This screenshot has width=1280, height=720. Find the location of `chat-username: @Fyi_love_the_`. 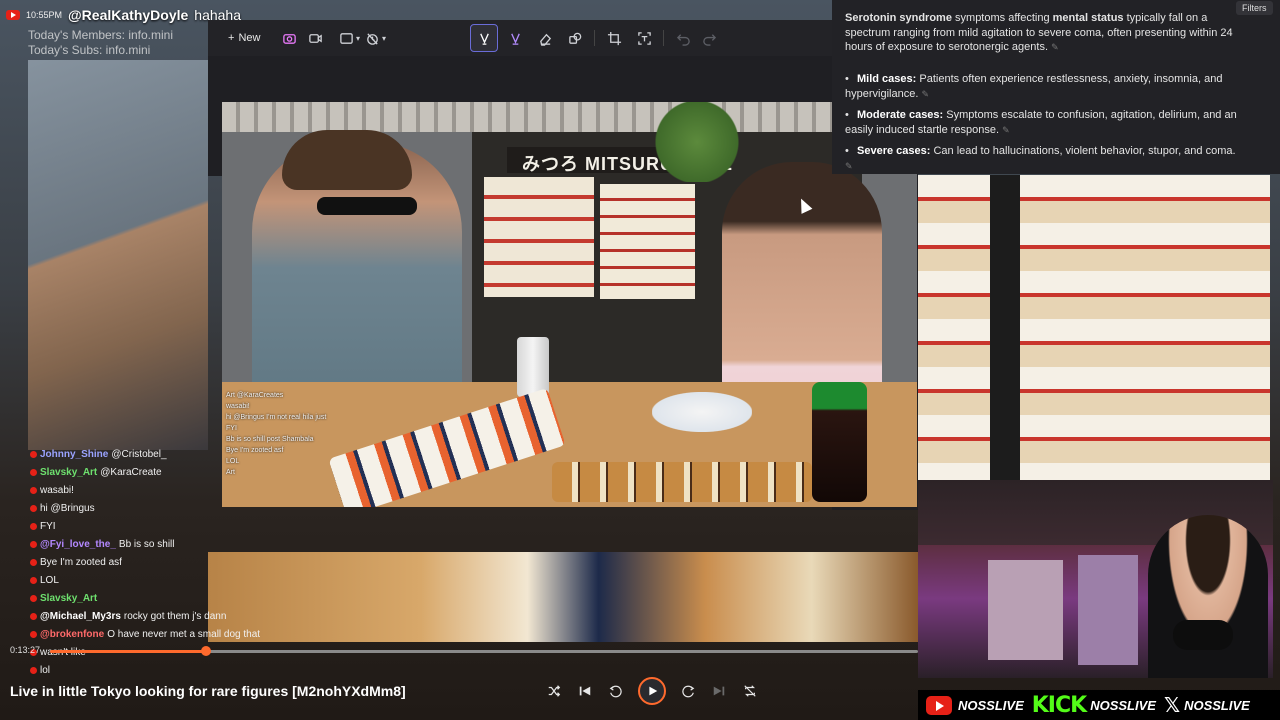

chat-username: @Fyi_love_the_ is located at coordinates (78, 544).